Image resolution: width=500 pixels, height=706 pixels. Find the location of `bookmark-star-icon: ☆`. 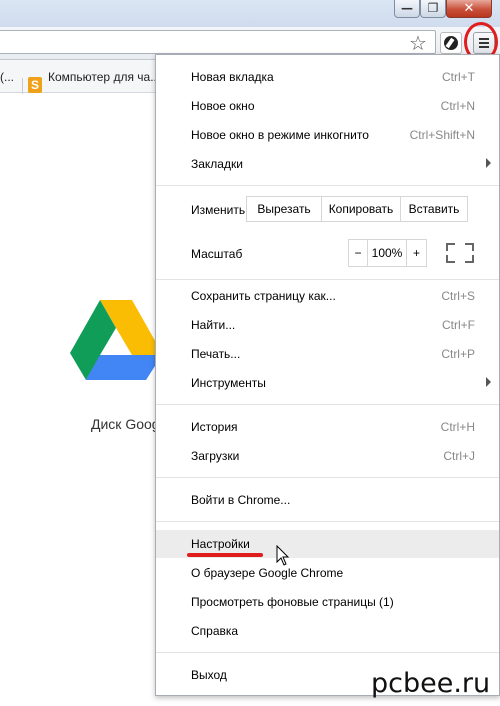

bookmark-star-icon: ☆ is located at coordinates (418, 43).